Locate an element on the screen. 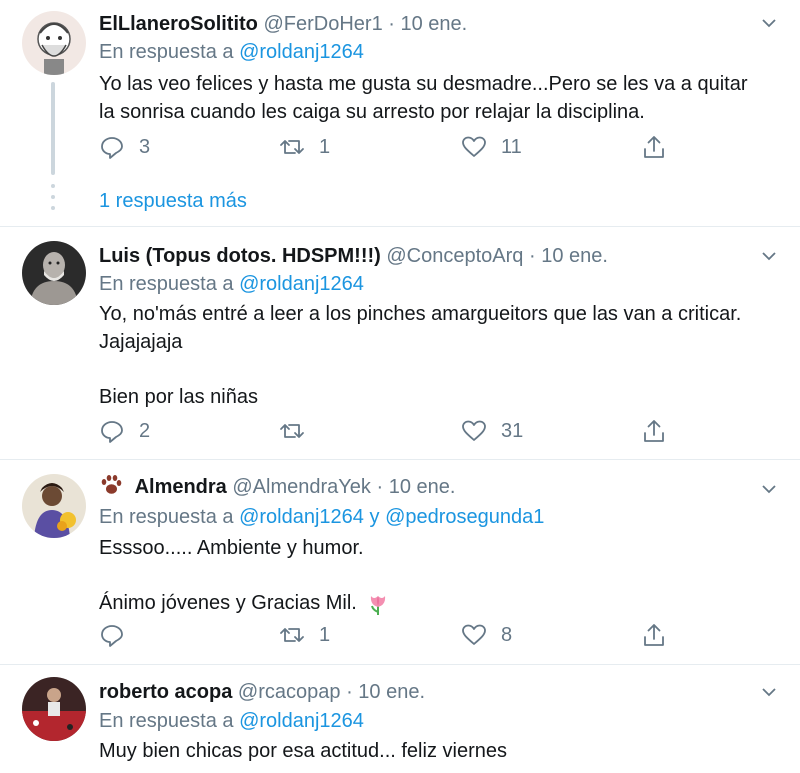  thread-line is located at coordinates (53, 128).